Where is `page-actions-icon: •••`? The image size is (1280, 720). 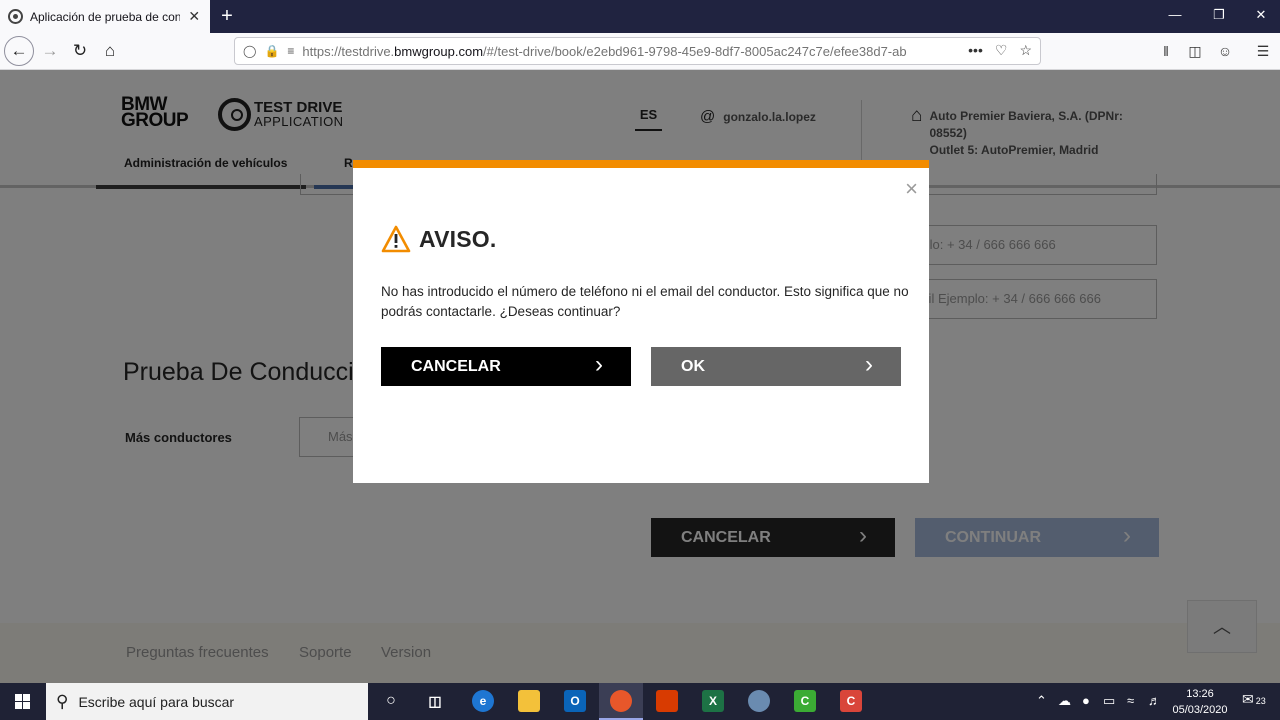
page-actions-icon: ••• is located at coordinates (975, 50).